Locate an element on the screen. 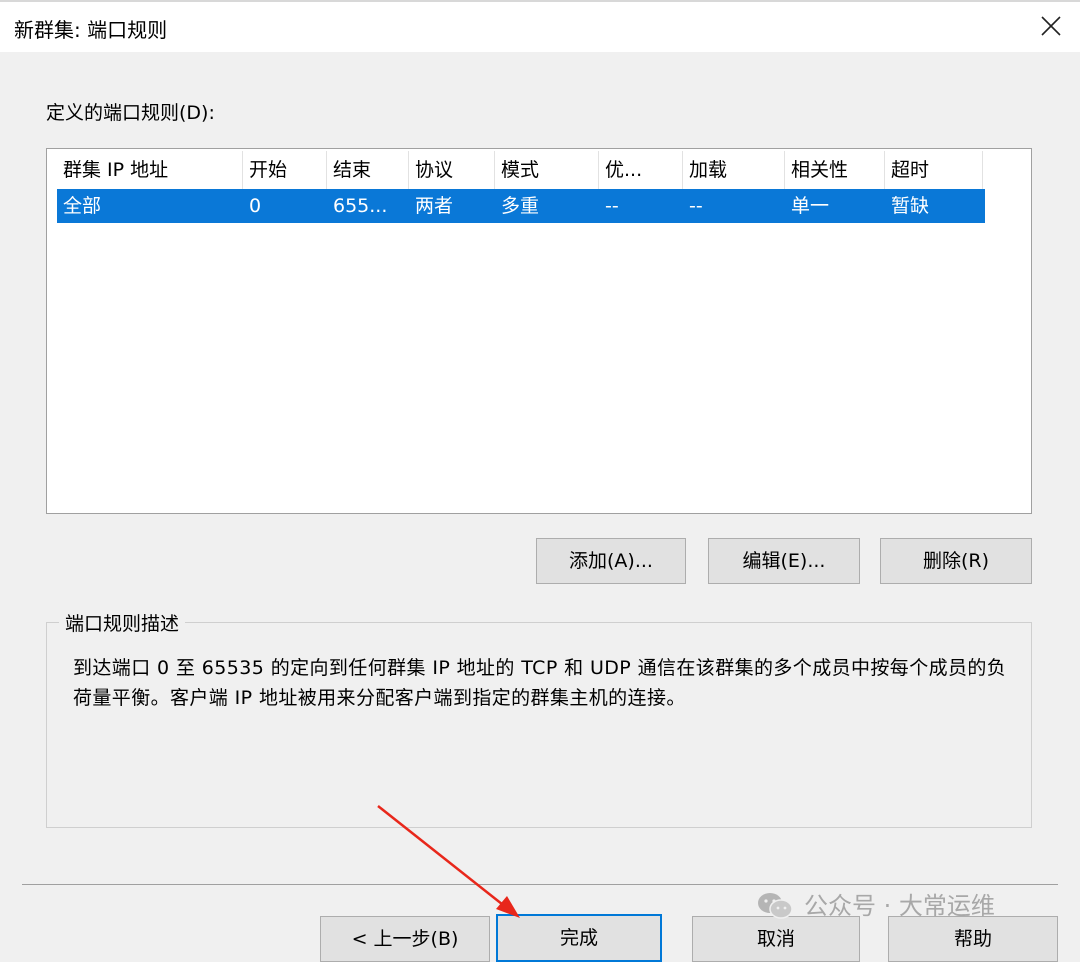 Image resolution: width=1080 pixels, height=962 pixels. footer-divider is located at coordinates (540, 884).